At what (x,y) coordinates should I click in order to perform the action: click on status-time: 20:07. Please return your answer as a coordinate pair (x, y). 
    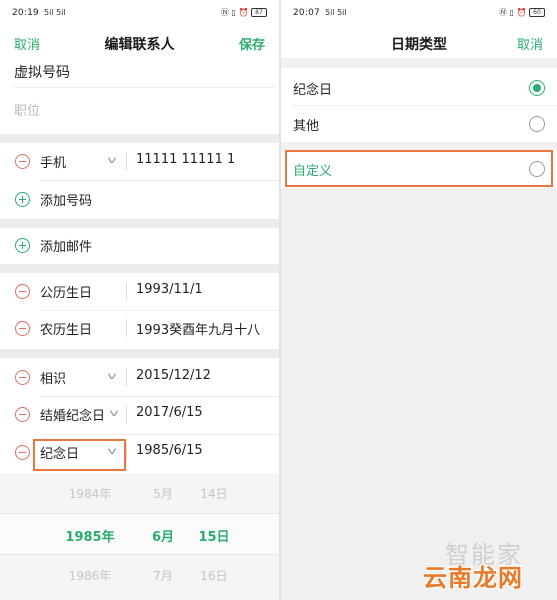
    Looking at the image, I should click on (306, 13).